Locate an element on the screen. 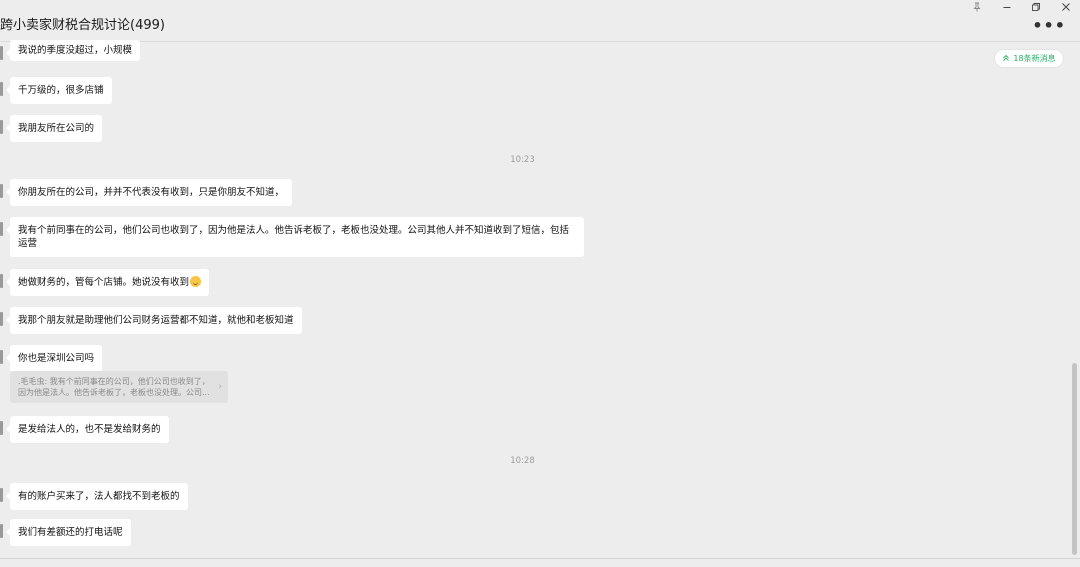  close-icon is located at coordinates (1065, 7).